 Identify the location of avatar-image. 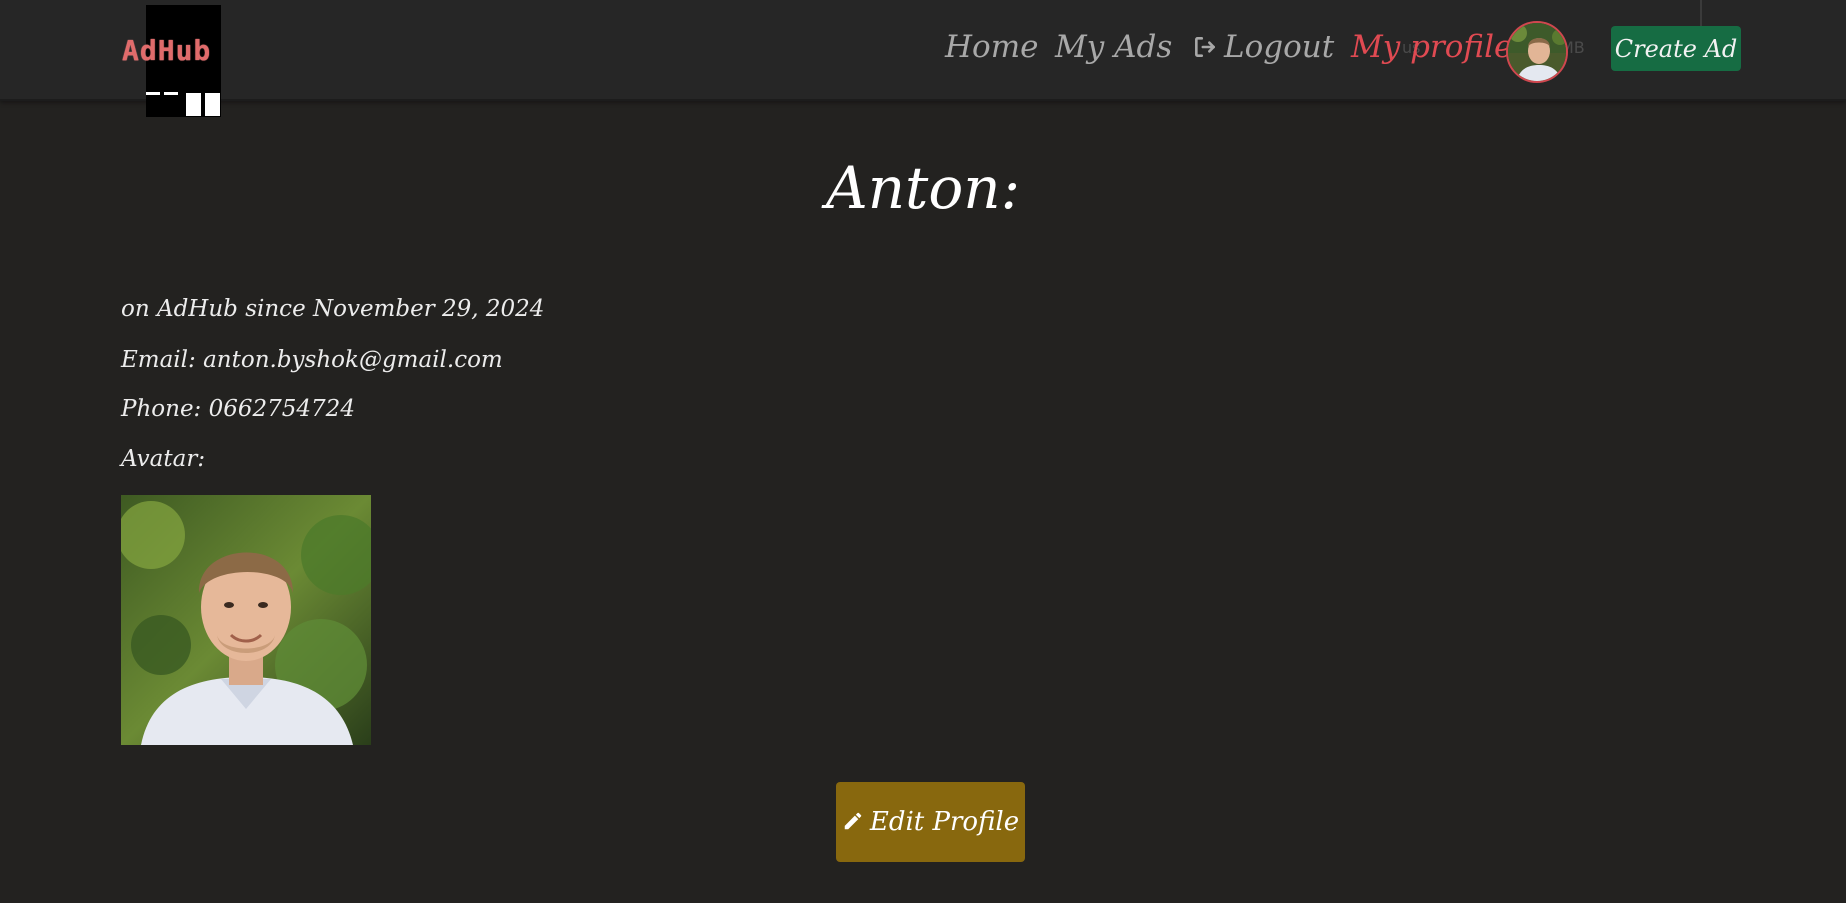
(246, 620).